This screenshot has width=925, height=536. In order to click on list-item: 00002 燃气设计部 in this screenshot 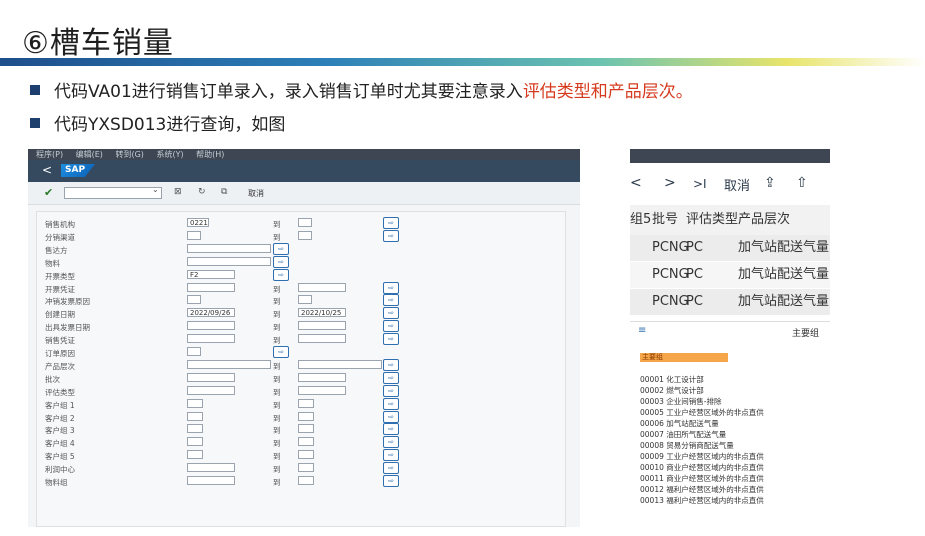, I will do `click(732, 390)`.